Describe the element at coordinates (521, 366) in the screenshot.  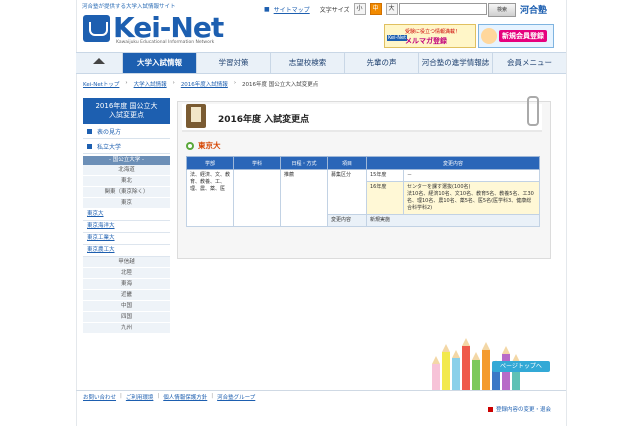
I see `page-top-button: ページトップへ` at that location.